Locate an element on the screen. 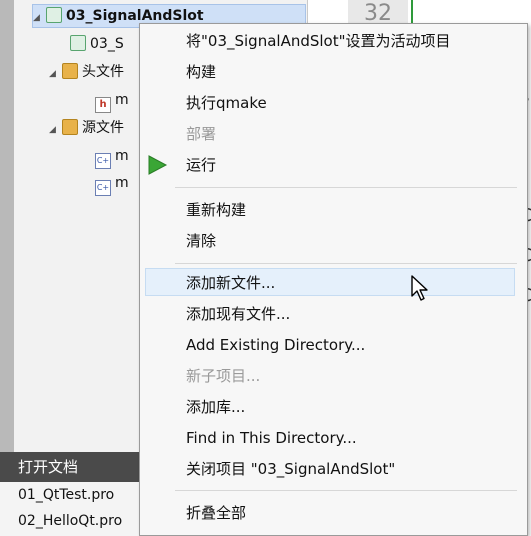 The image size is (531, 536). qt-project-icon is located at coordinates (54, 15).